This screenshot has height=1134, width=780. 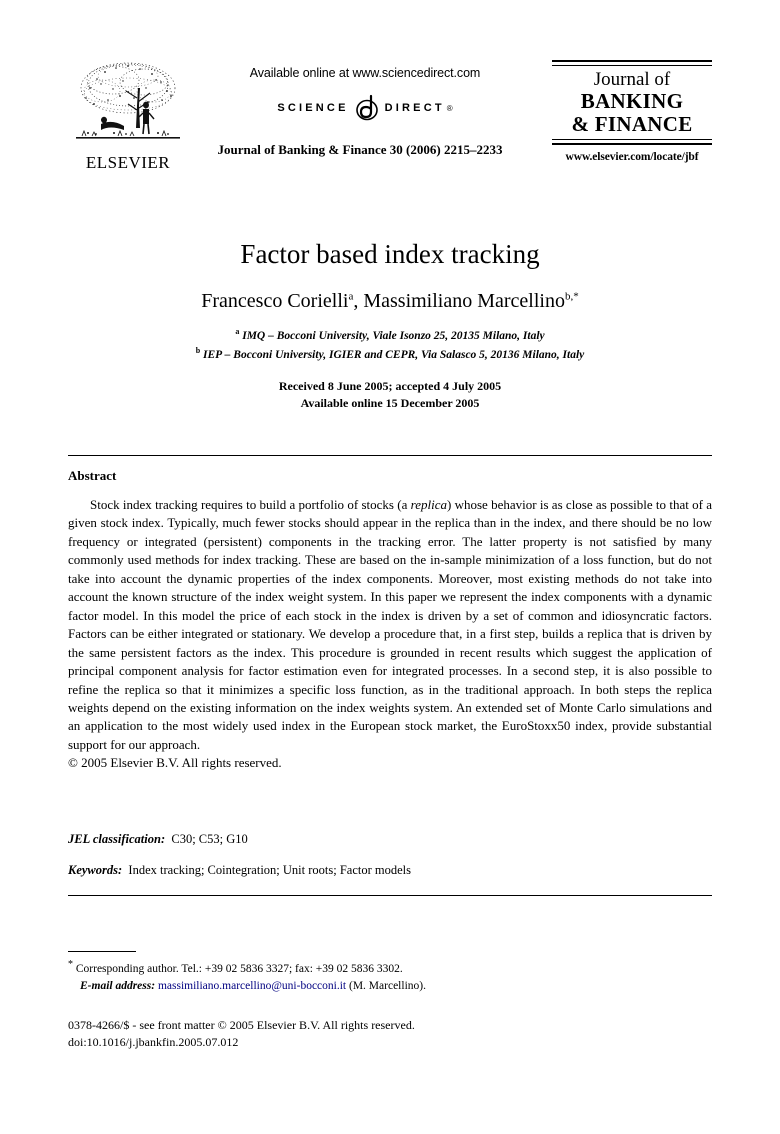 What do you see at coordinates (390, 254) in the screenshot?
I see `page-title: Factor based index tracking` at bounding box center [390, 254].